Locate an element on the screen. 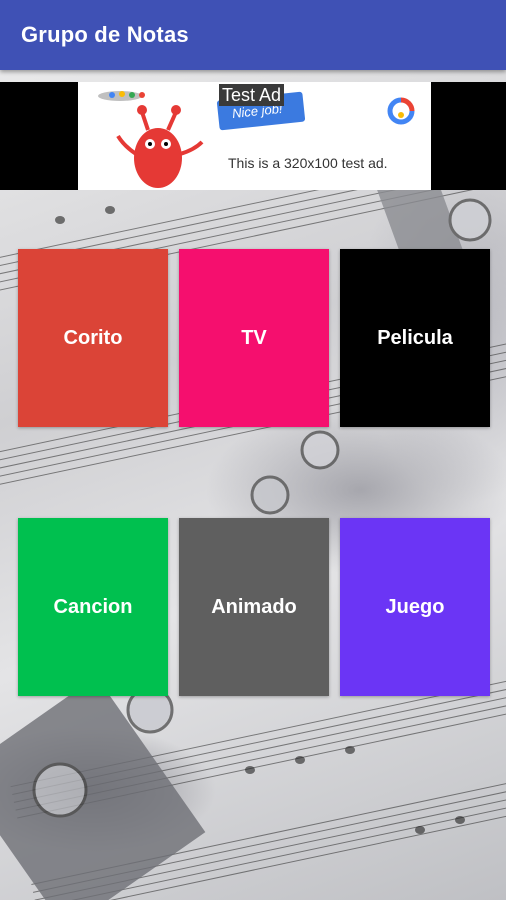 The width and height of the screenshot is (506, 900). tile-corito: Corito is located at coordinates (93, 338).